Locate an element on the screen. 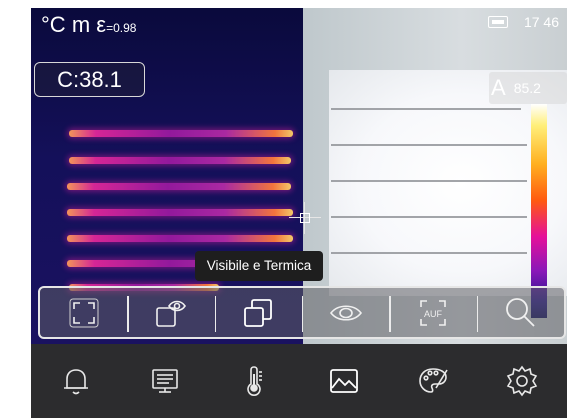  eye-icon is located at coordinates (345, 312).